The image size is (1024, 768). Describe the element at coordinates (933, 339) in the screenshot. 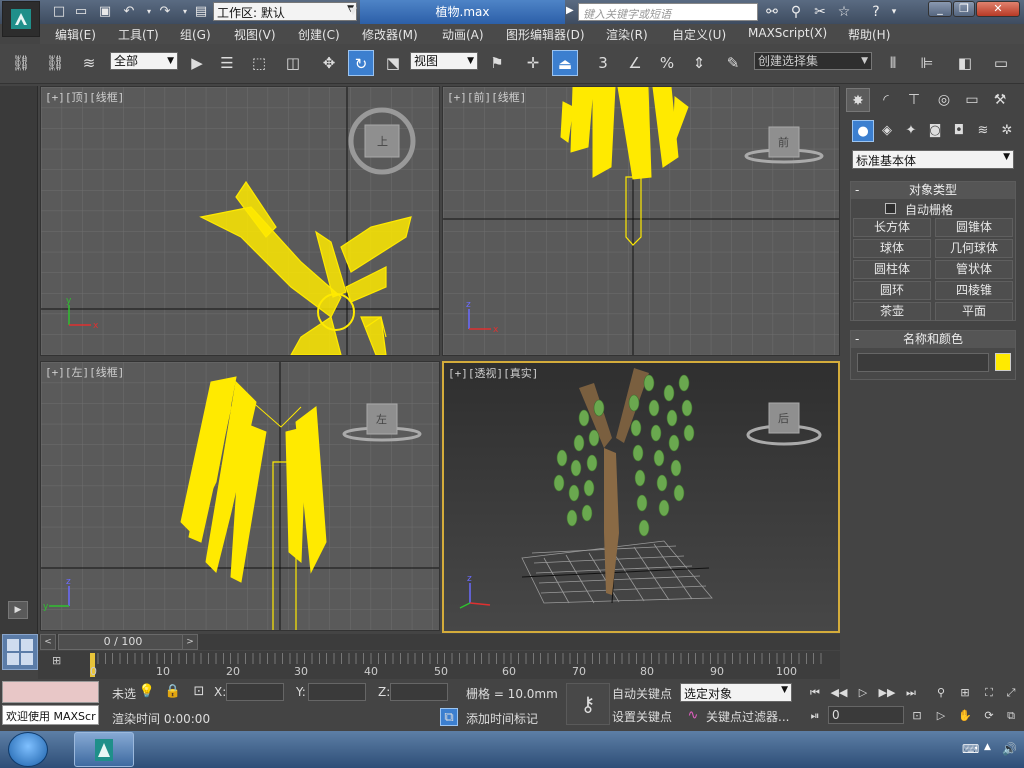

I see `name-color-header: - 名称和颜色` at that location.